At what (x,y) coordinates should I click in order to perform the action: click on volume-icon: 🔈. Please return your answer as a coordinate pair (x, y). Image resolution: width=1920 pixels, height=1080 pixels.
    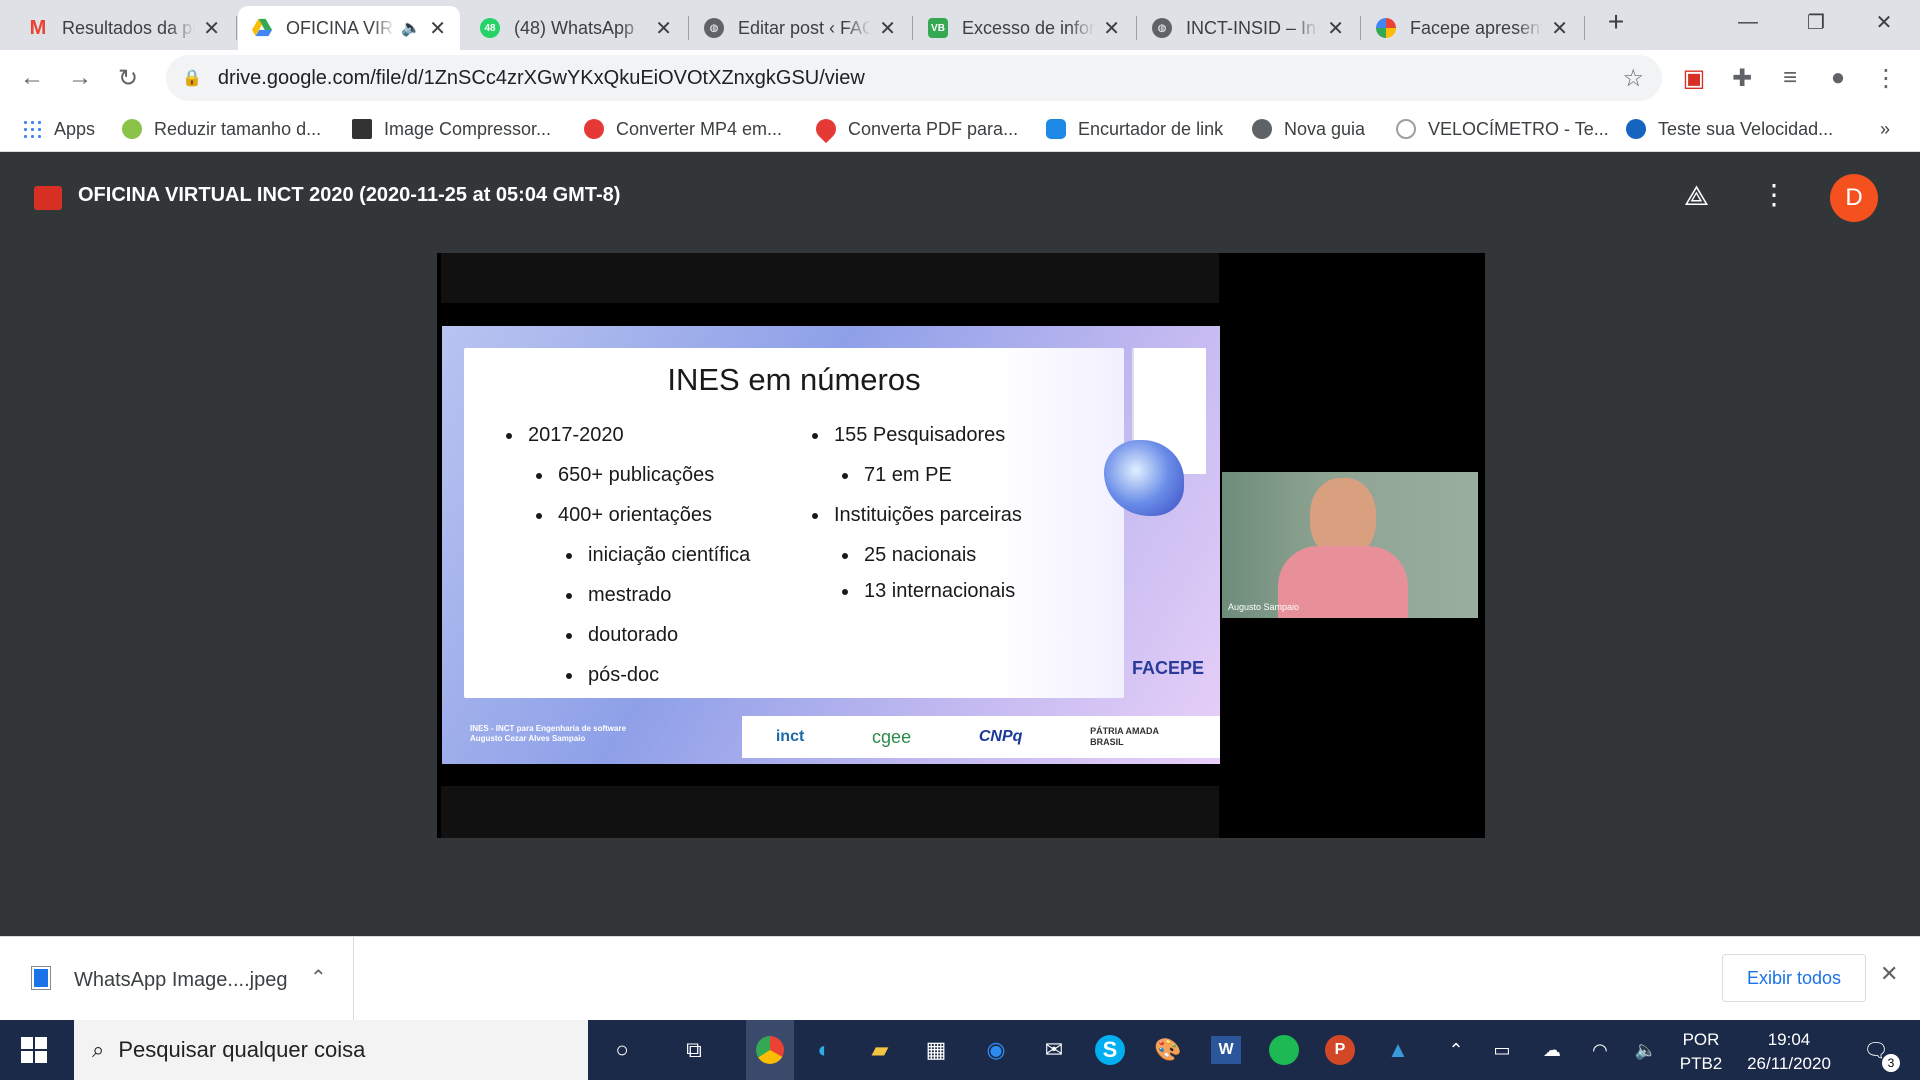
    Looking at the image, I should click on (1646, 1050).